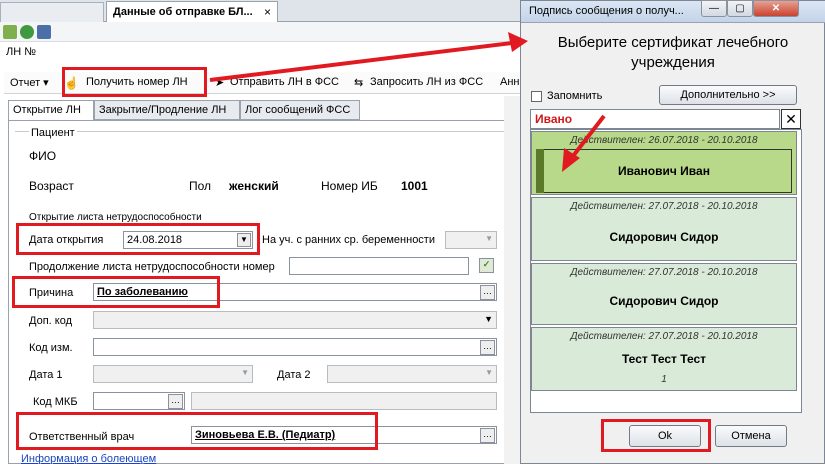  What do you see at coordinates (407, 102) in the screenshot?
I see `annotation-arrows` at bounding box center [407, 102].